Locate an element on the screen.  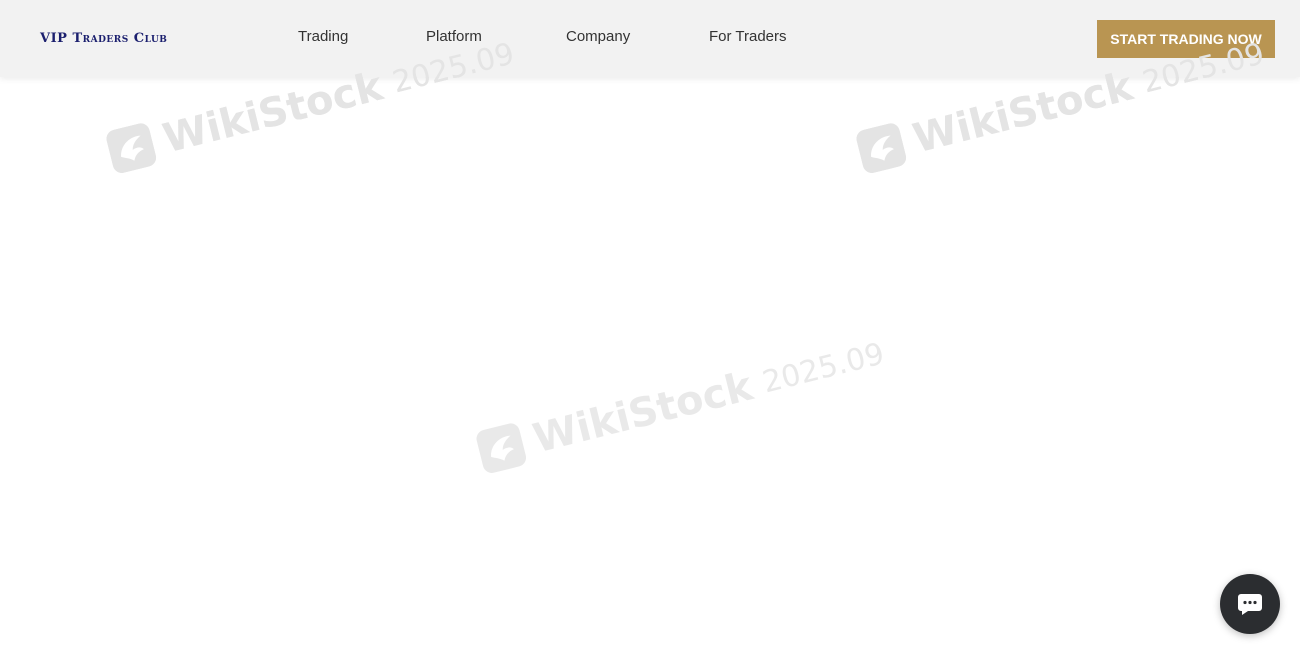
chat-bubble-icon is located at coordinates (1250, 604).